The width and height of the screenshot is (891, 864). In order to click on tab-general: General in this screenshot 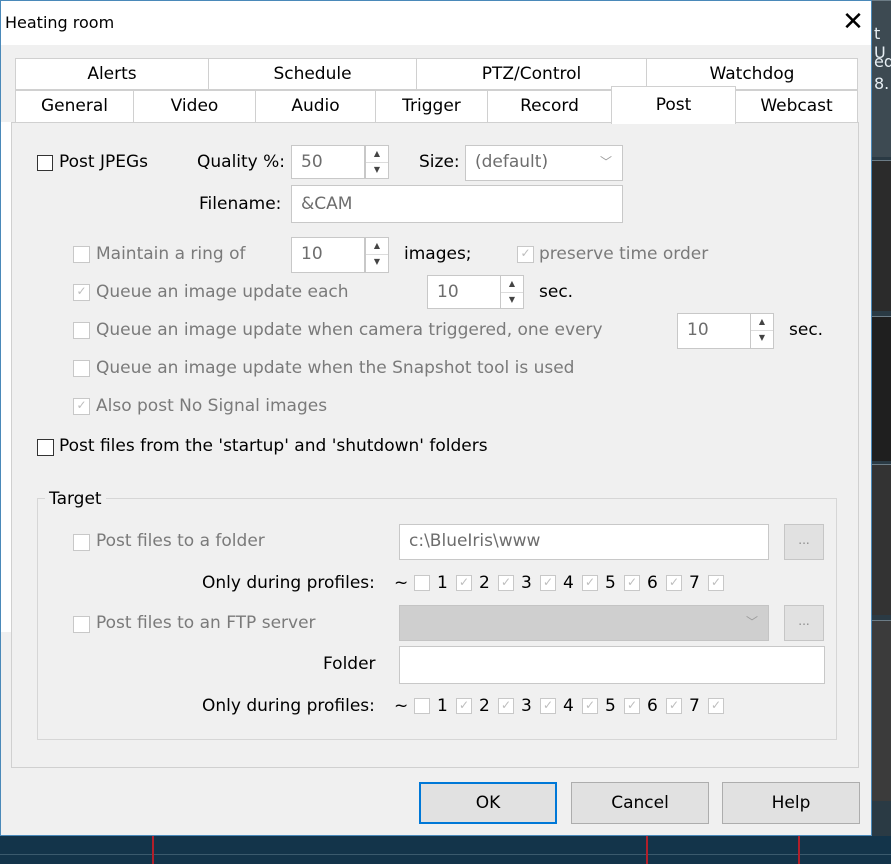, I will do `click(74, 106)`.